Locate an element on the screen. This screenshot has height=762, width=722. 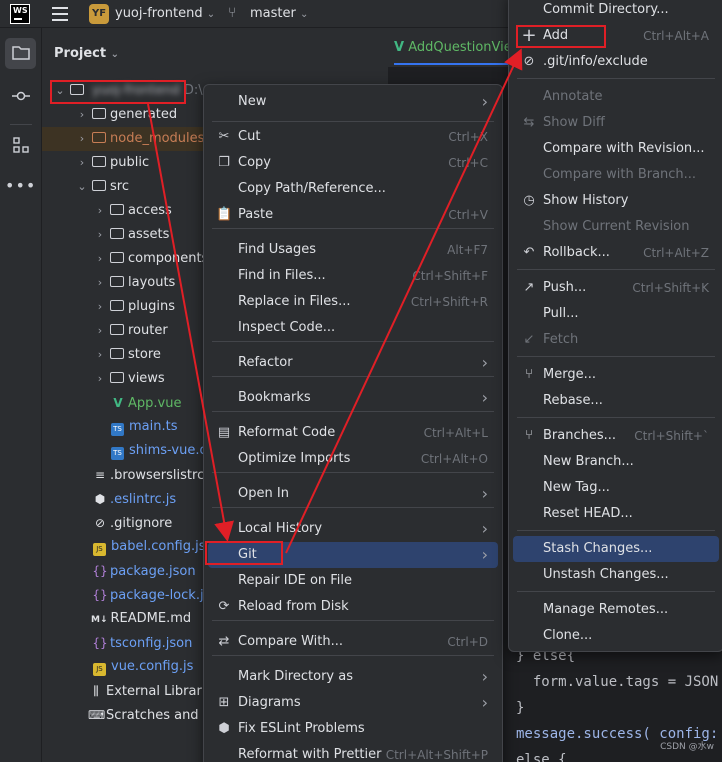
watermark: CSDN @水w is located at coordinates (687, 747).